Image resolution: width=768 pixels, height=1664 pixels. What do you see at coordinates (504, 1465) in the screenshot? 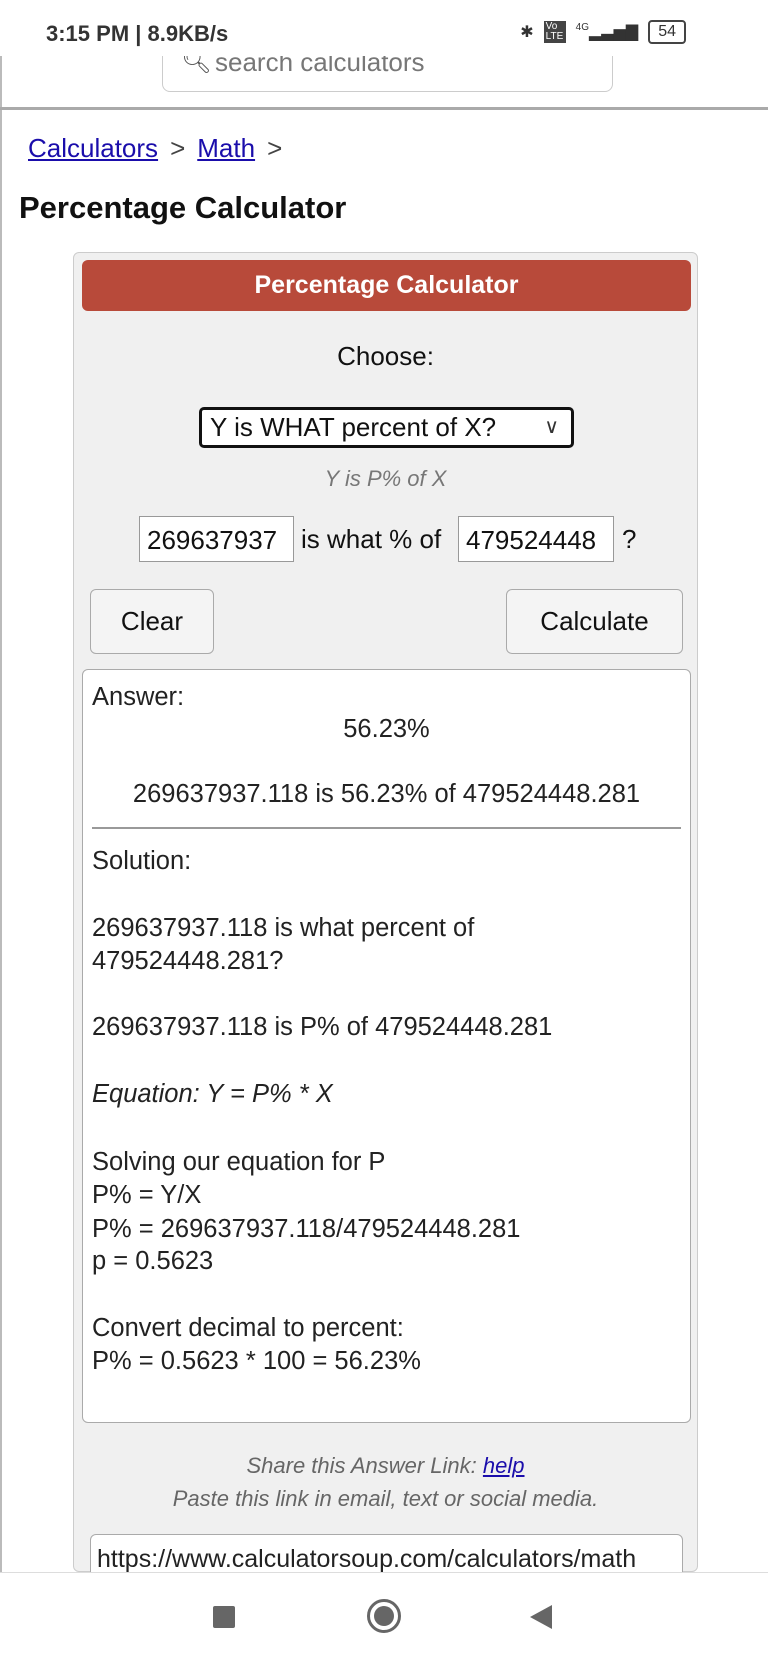
I see `help-link: help` at bounding box center [504, 1465].